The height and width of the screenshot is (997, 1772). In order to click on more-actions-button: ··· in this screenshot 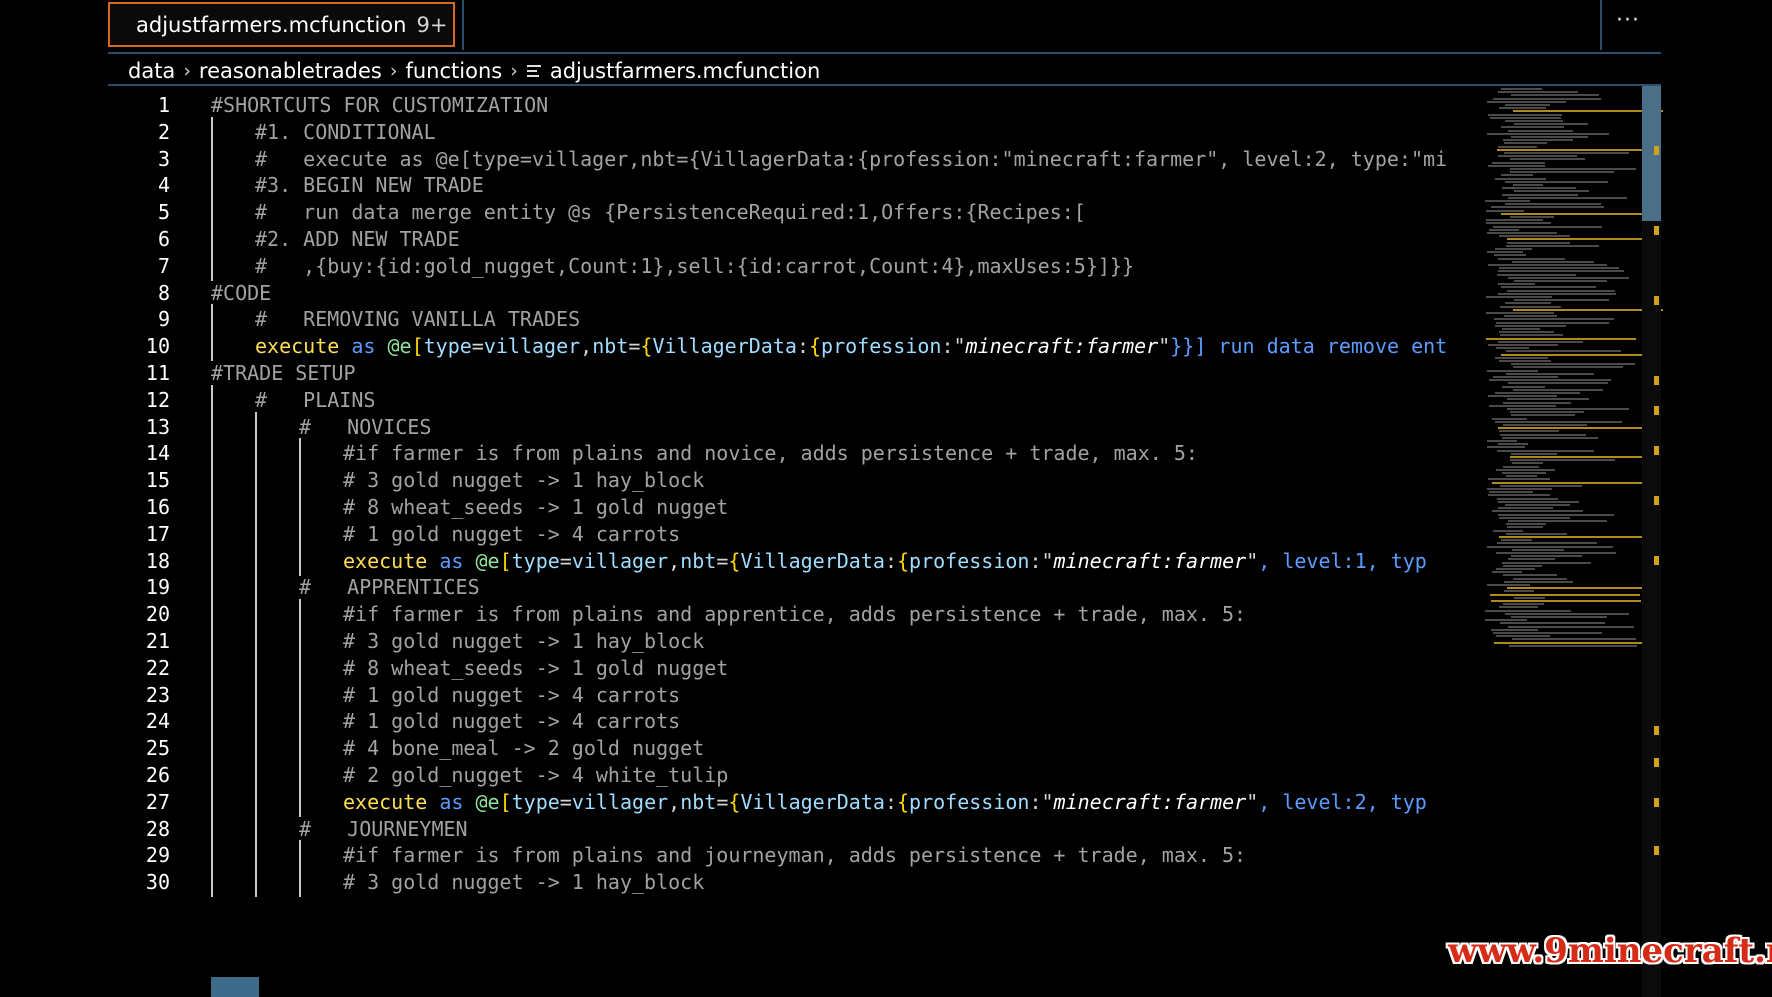, I will do `click(1628, 20)`.